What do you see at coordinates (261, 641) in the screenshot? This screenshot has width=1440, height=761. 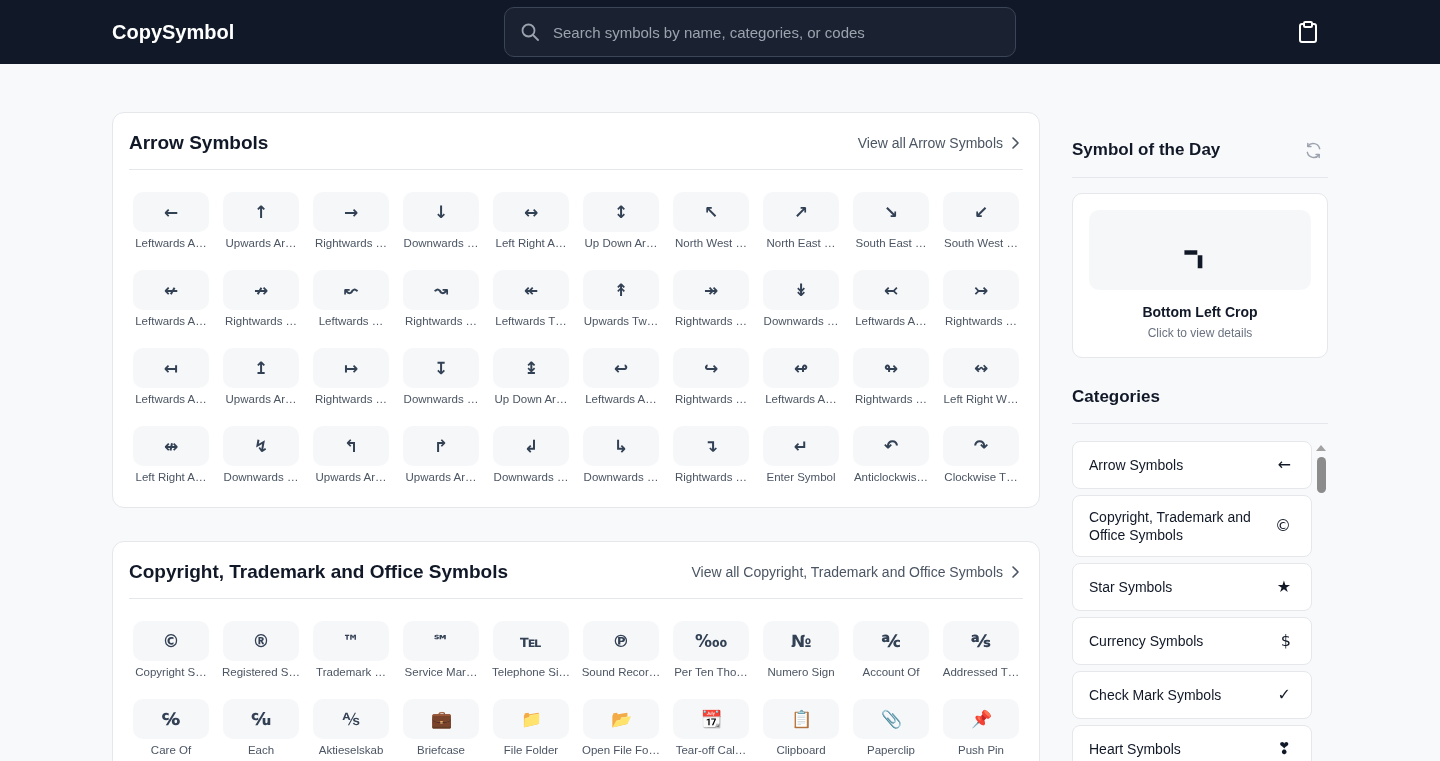 I see `symbol-button: ®` at bounding box center [261, 641].